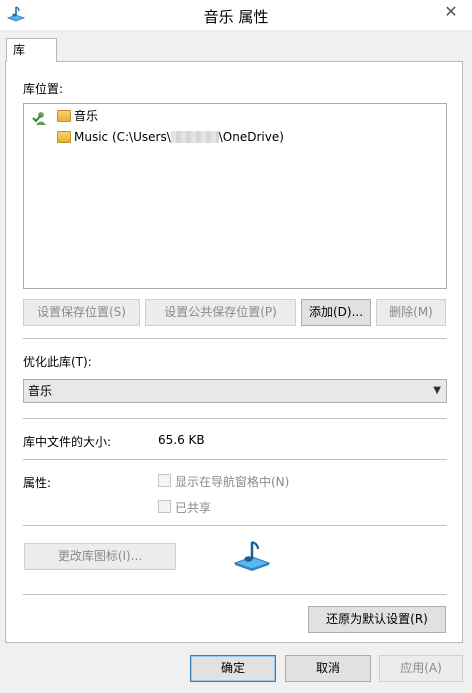 The width and height of the screenshot is (472, 693). What do you see at coordinates (57, 362) in the screenshot?
I see `optimize-library-label: 优化此库(T):` at bounding box center [57, 362].